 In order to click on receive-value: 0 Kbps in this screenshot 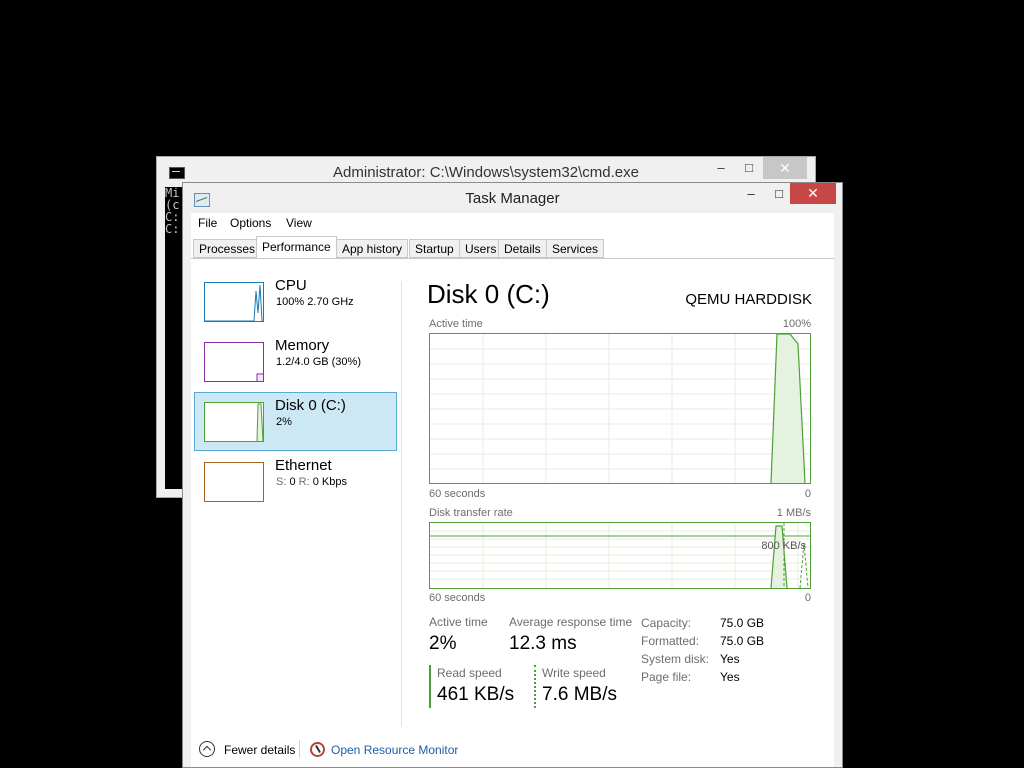, I will do `click(329, 482)`.